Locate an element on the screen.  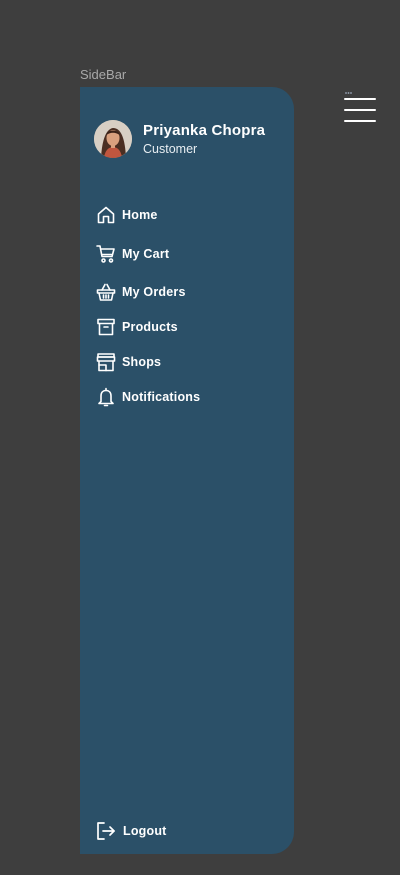
sidebar-item-notifications: Notifications is located at coordinates (148, 397).